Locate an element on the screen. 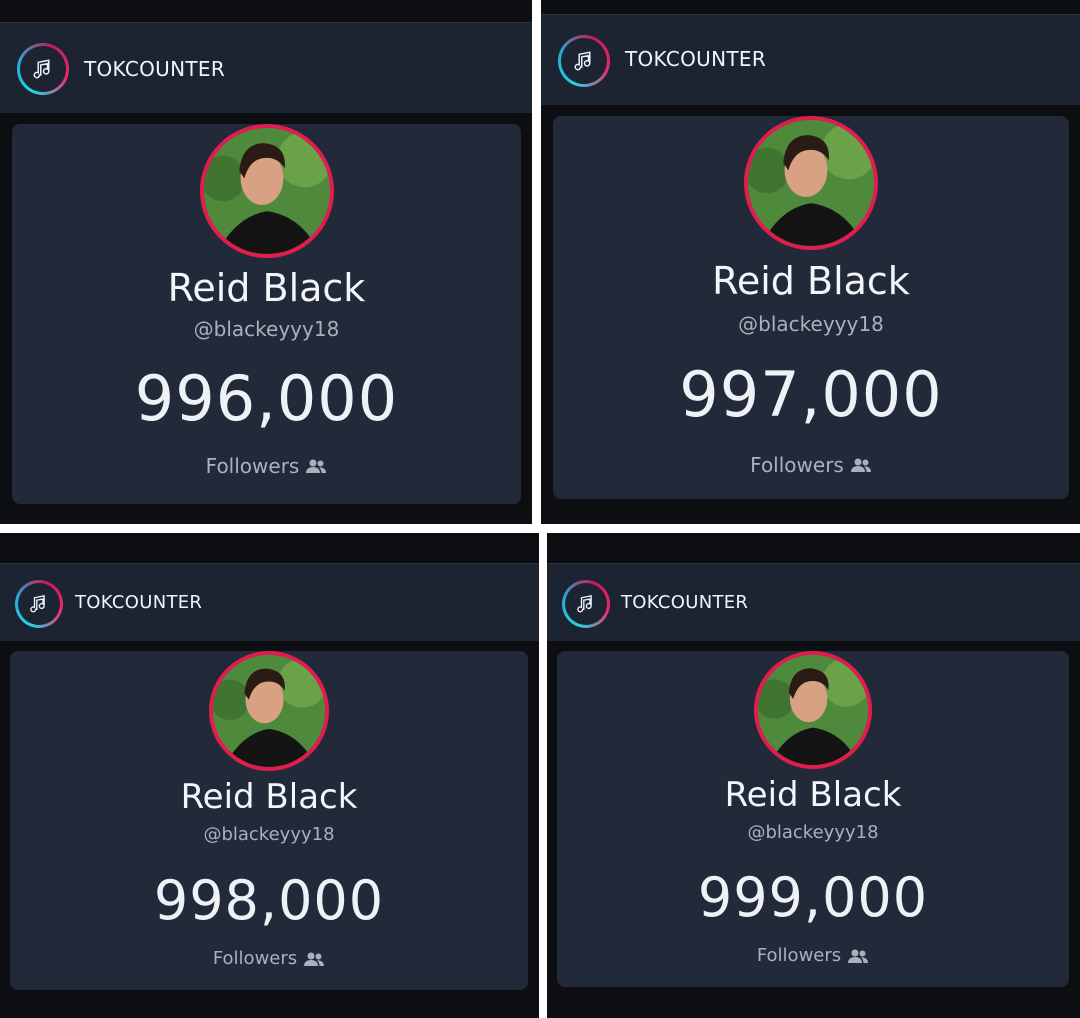 This screenshot has width=1080, height=1018. follower-count: 999,000 is located at coordinates (813, 897).